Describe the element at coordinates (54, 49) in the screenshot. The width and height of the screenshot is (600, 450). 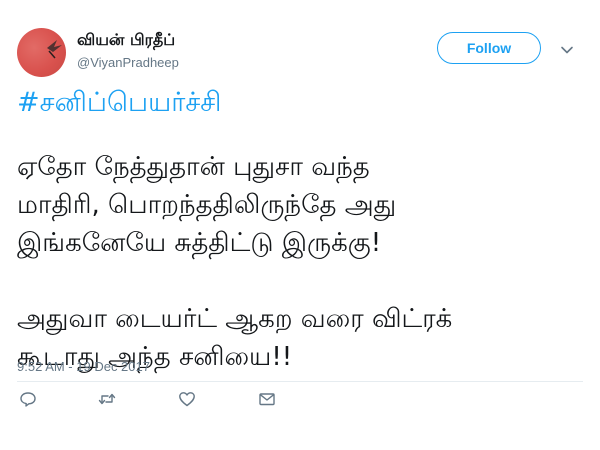
I see `avatar-bird-image` at that location.